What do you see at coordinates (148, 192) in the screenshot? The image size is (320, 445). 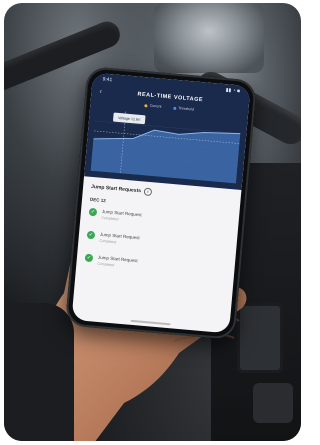 I see `info-icon: i` at bounding box center [148, 192].